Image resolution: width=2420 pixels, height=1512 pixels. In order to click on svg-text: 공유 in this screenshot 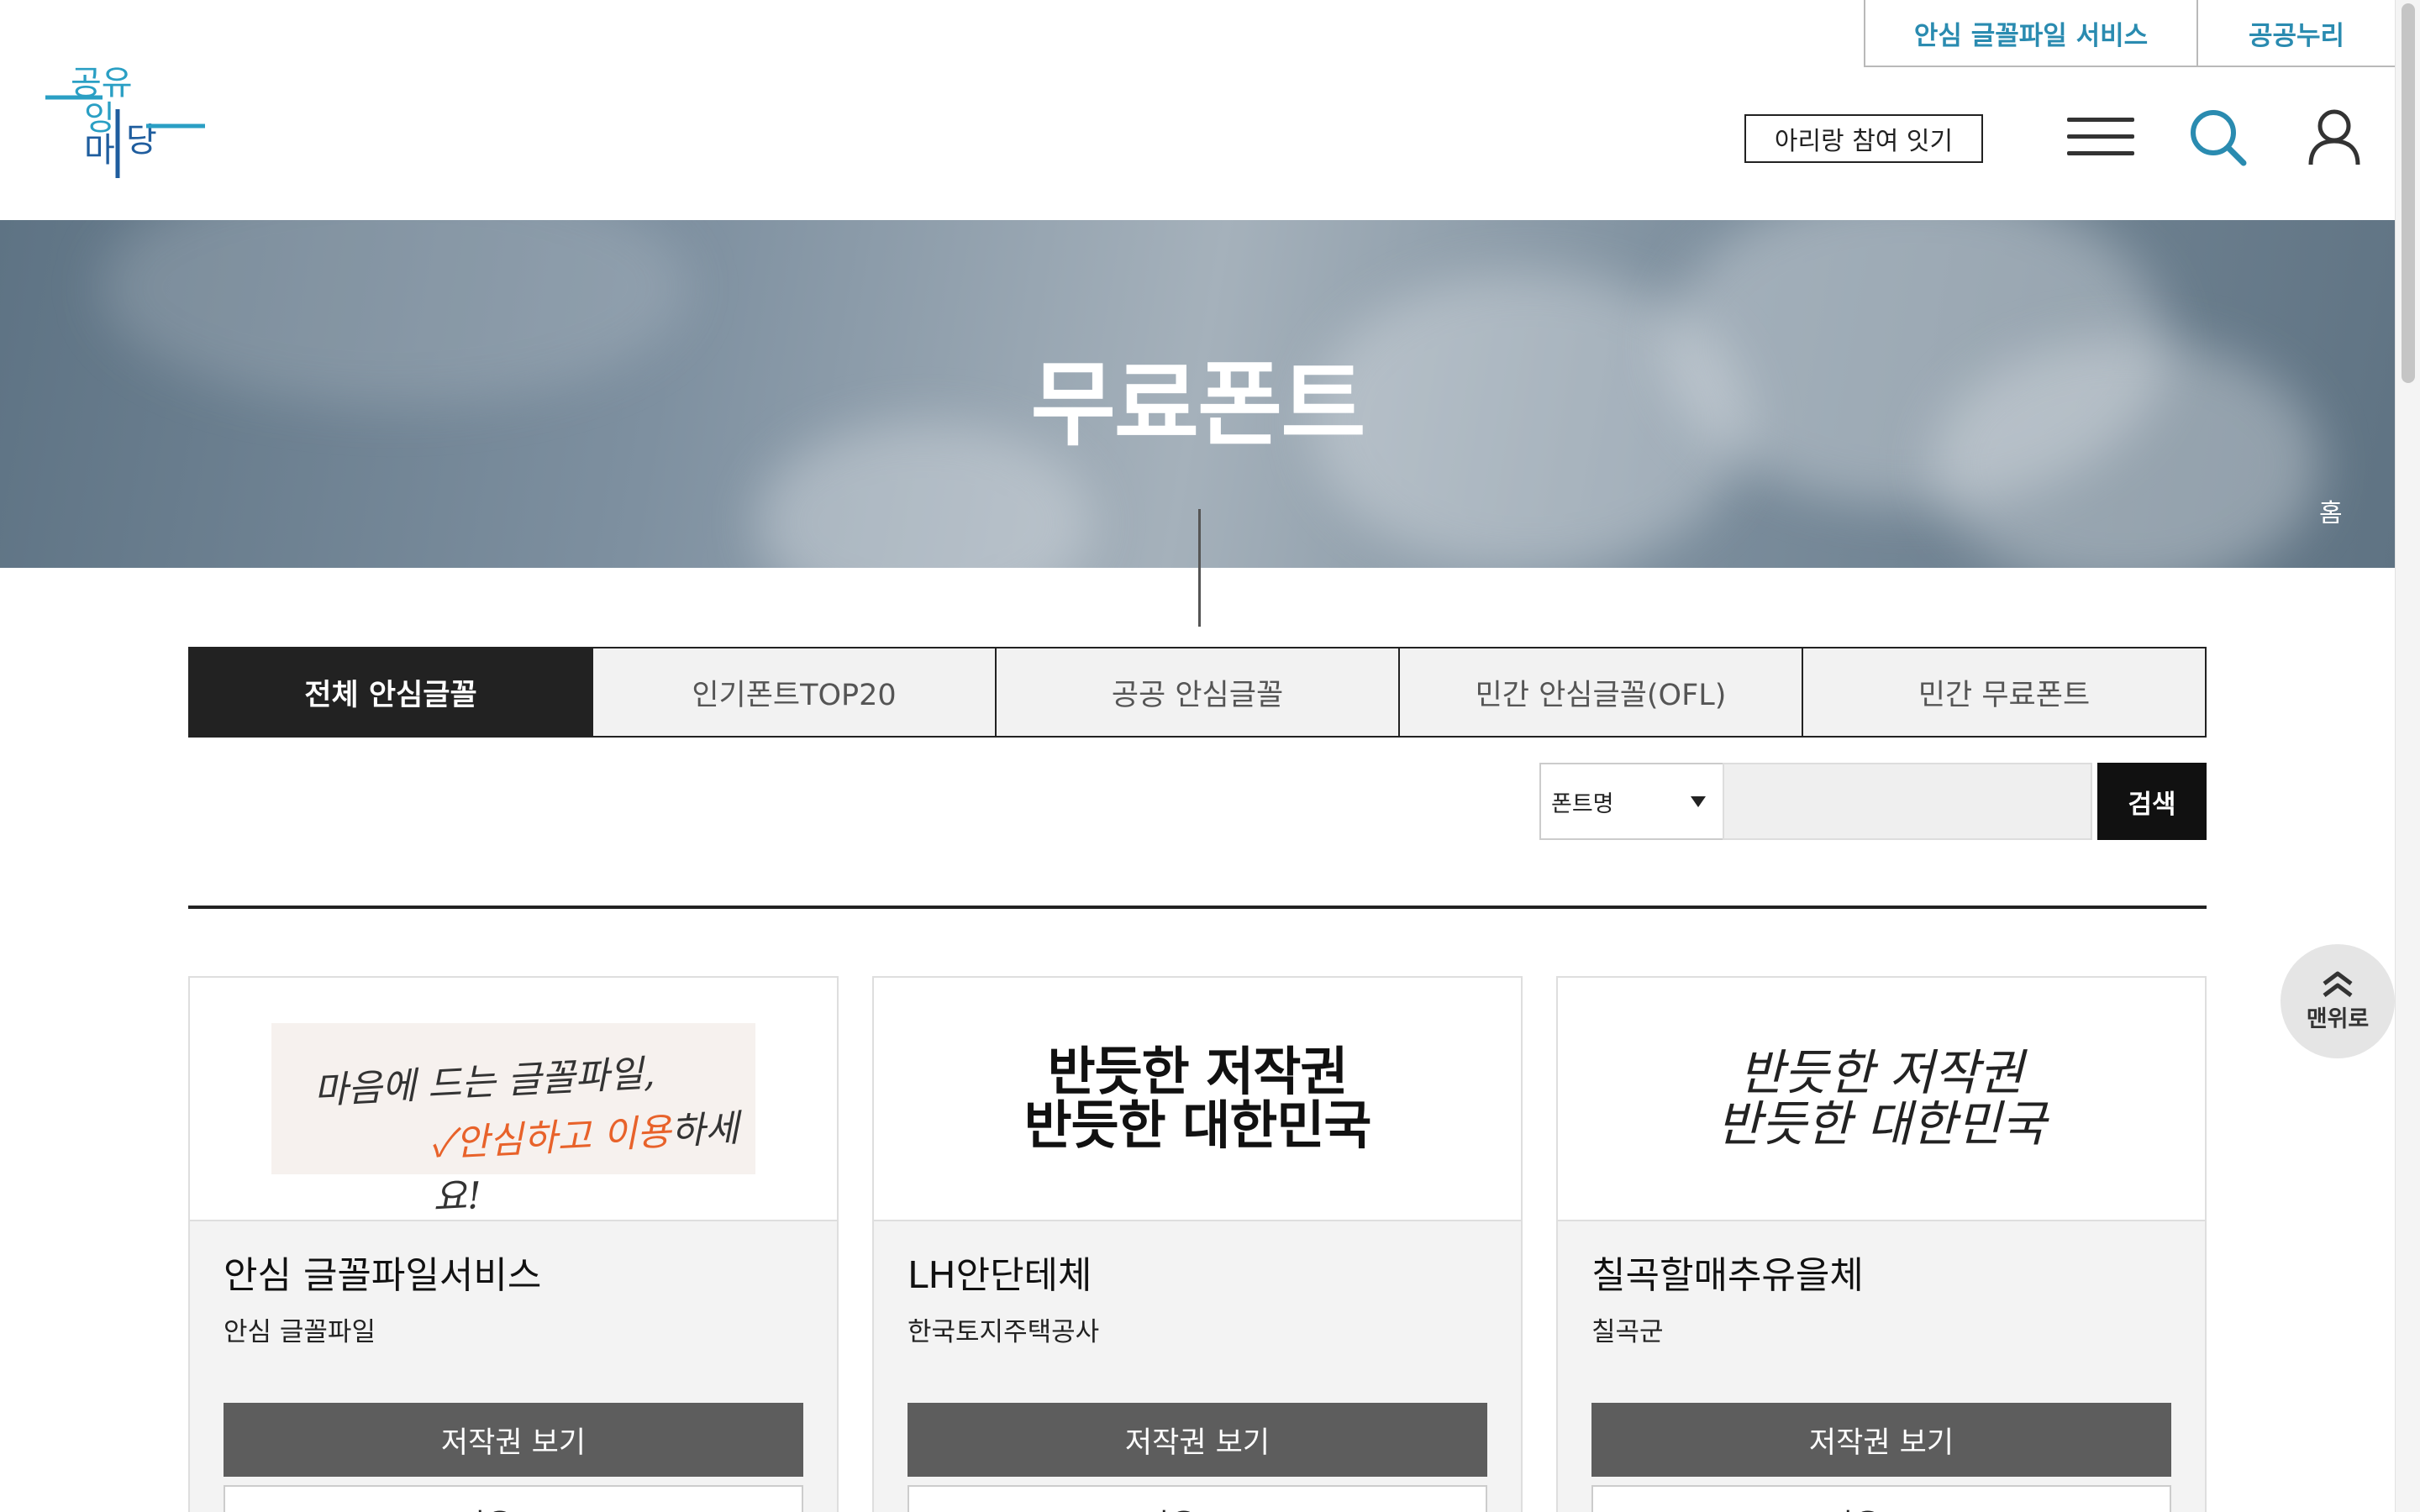, I will do `click(102, 83)`.